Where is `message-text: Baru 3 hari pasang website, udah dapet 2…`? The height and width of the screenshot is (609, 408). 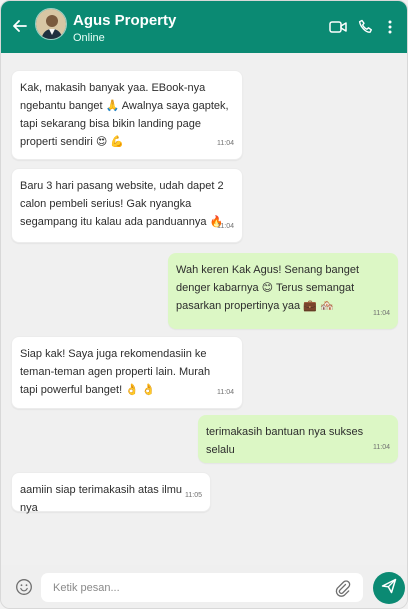 message-text: Baru 3 hari pasang website, udah dapet 2… is located at coordinates (122, 204).